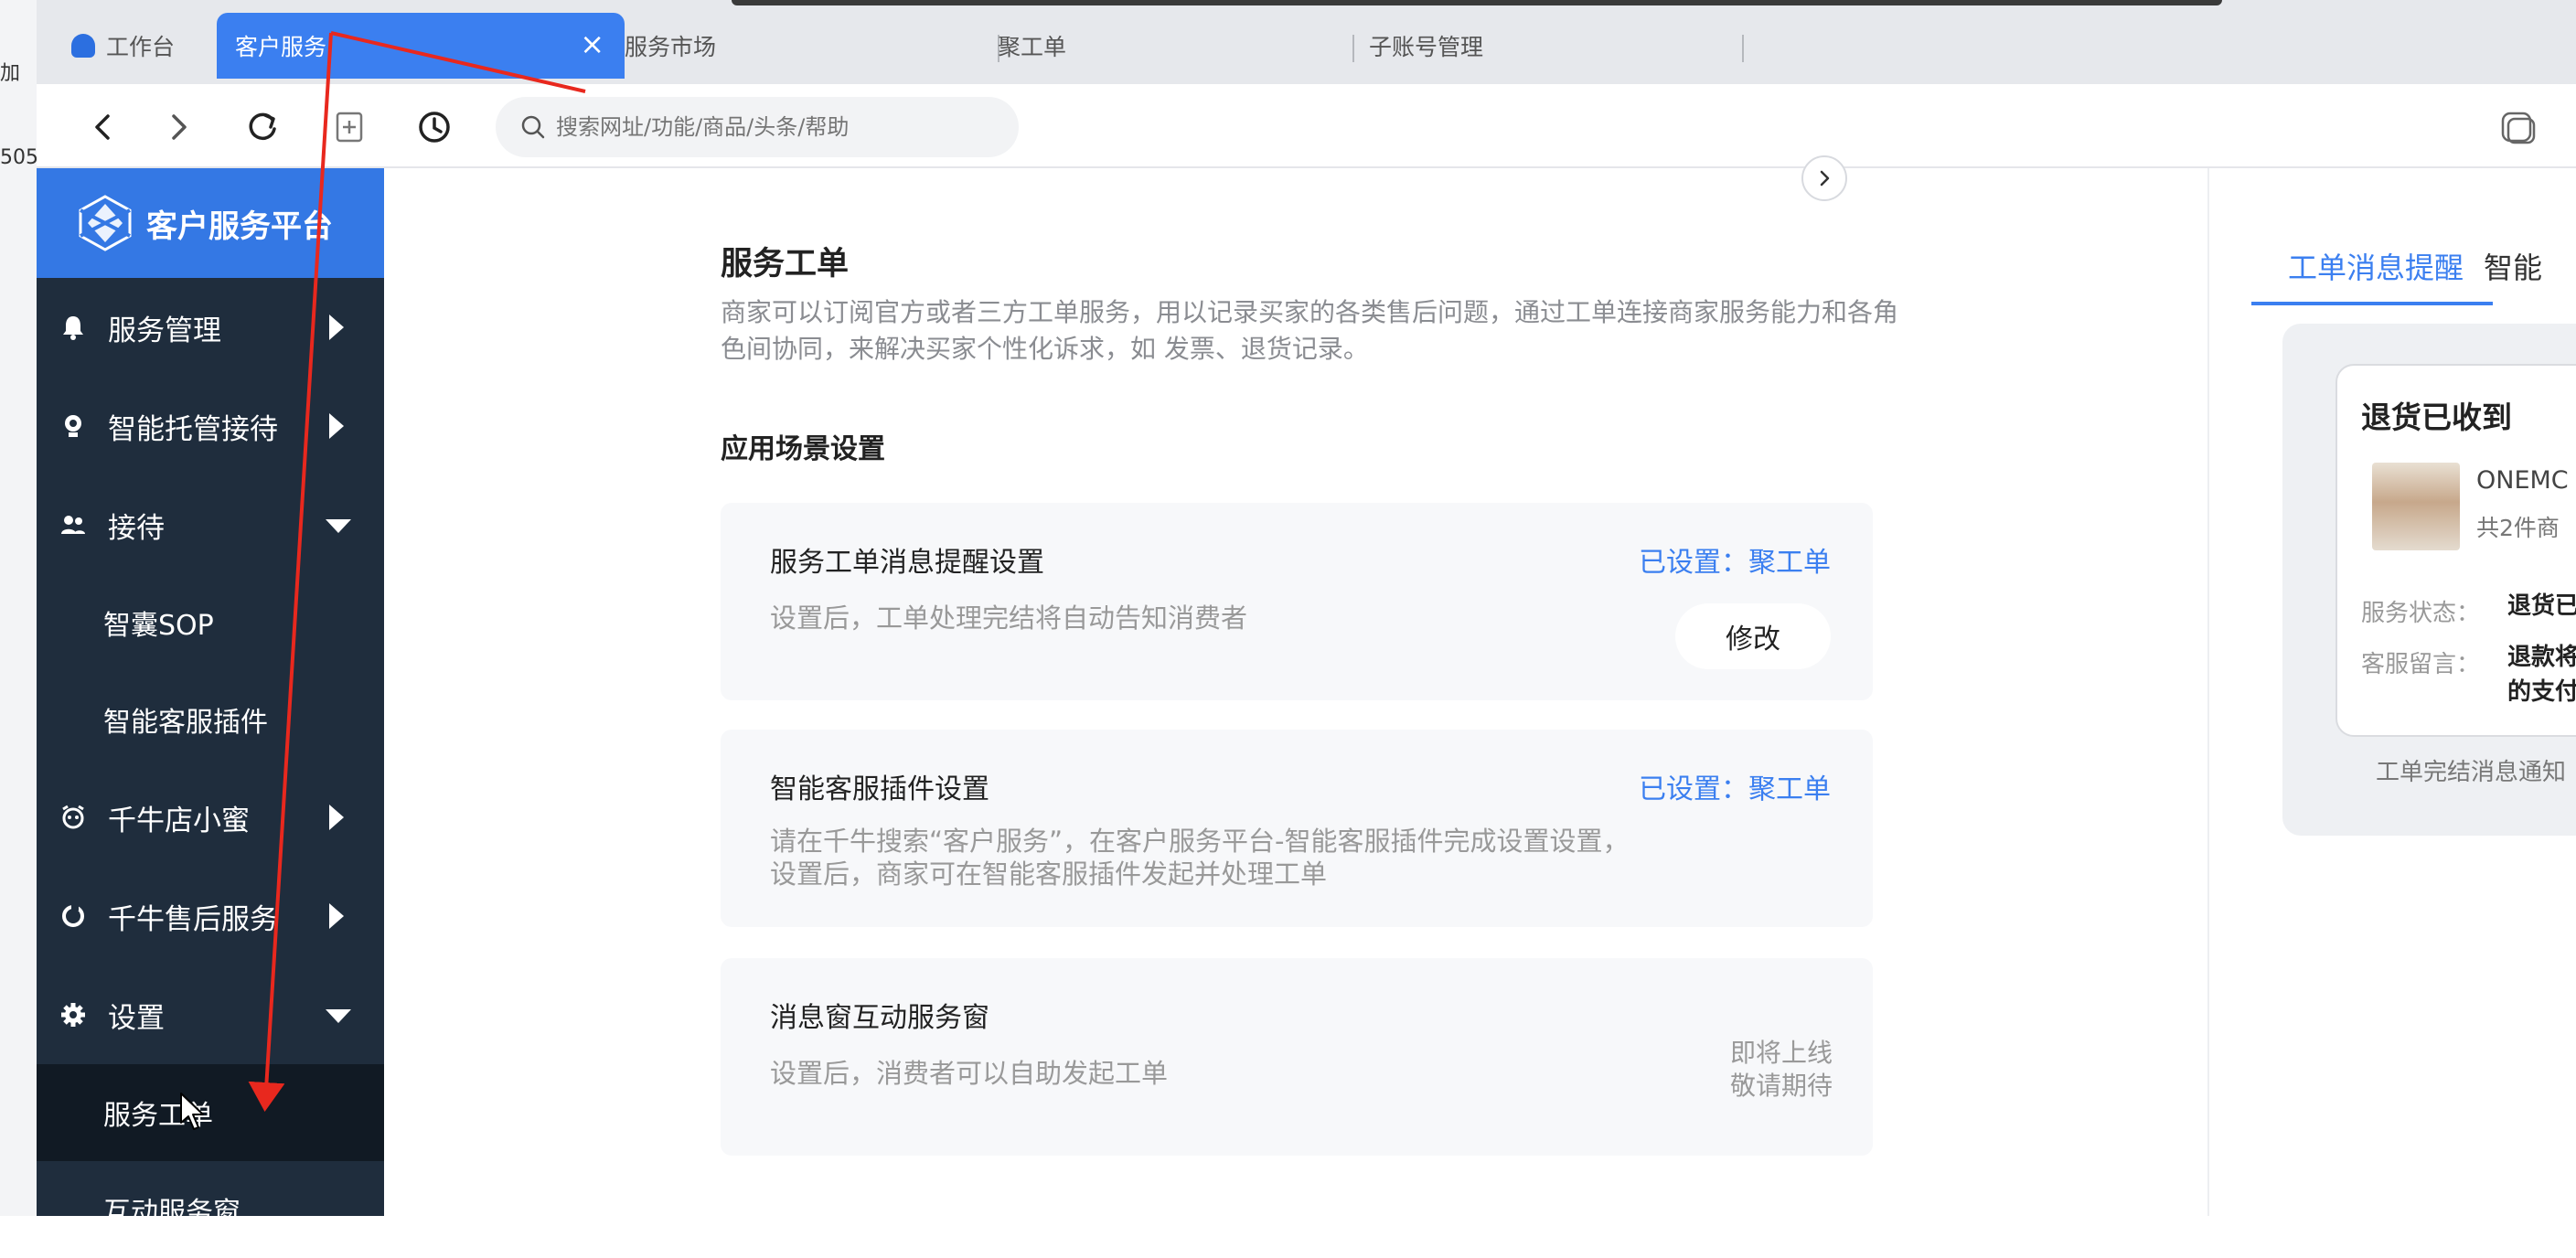 The image size is (2576, 1258). Describe the element at coordinates (1477, 3) in the screenshot. I see `window-top-edge` at that location.